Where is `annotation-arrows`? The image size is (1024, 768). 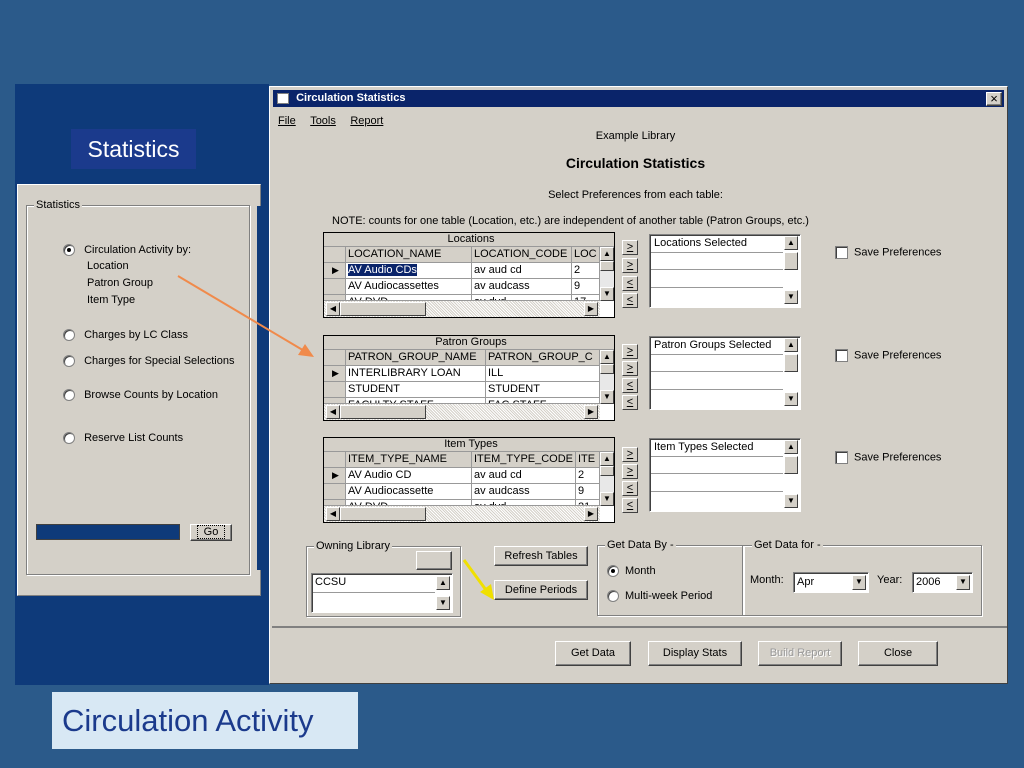
annotation-arrows is located at coordinates (335, 437).